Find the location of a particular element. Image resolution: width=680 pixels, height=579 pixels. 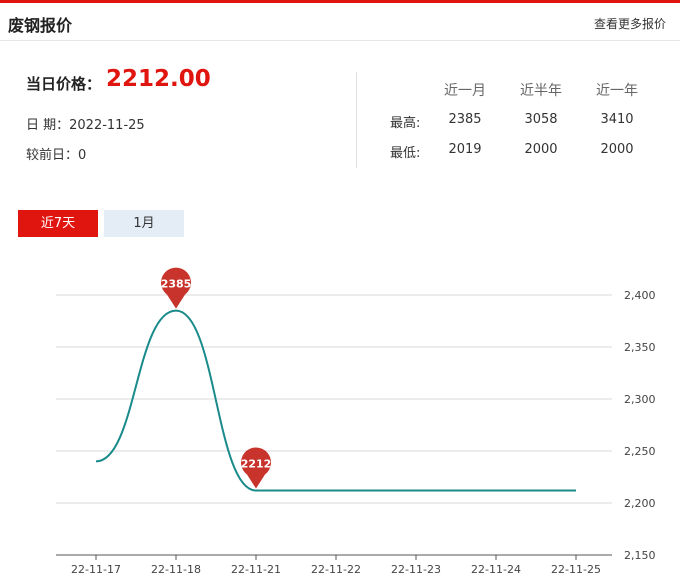

stats-column-header: 近一年 is located at coordinates (617, 91).